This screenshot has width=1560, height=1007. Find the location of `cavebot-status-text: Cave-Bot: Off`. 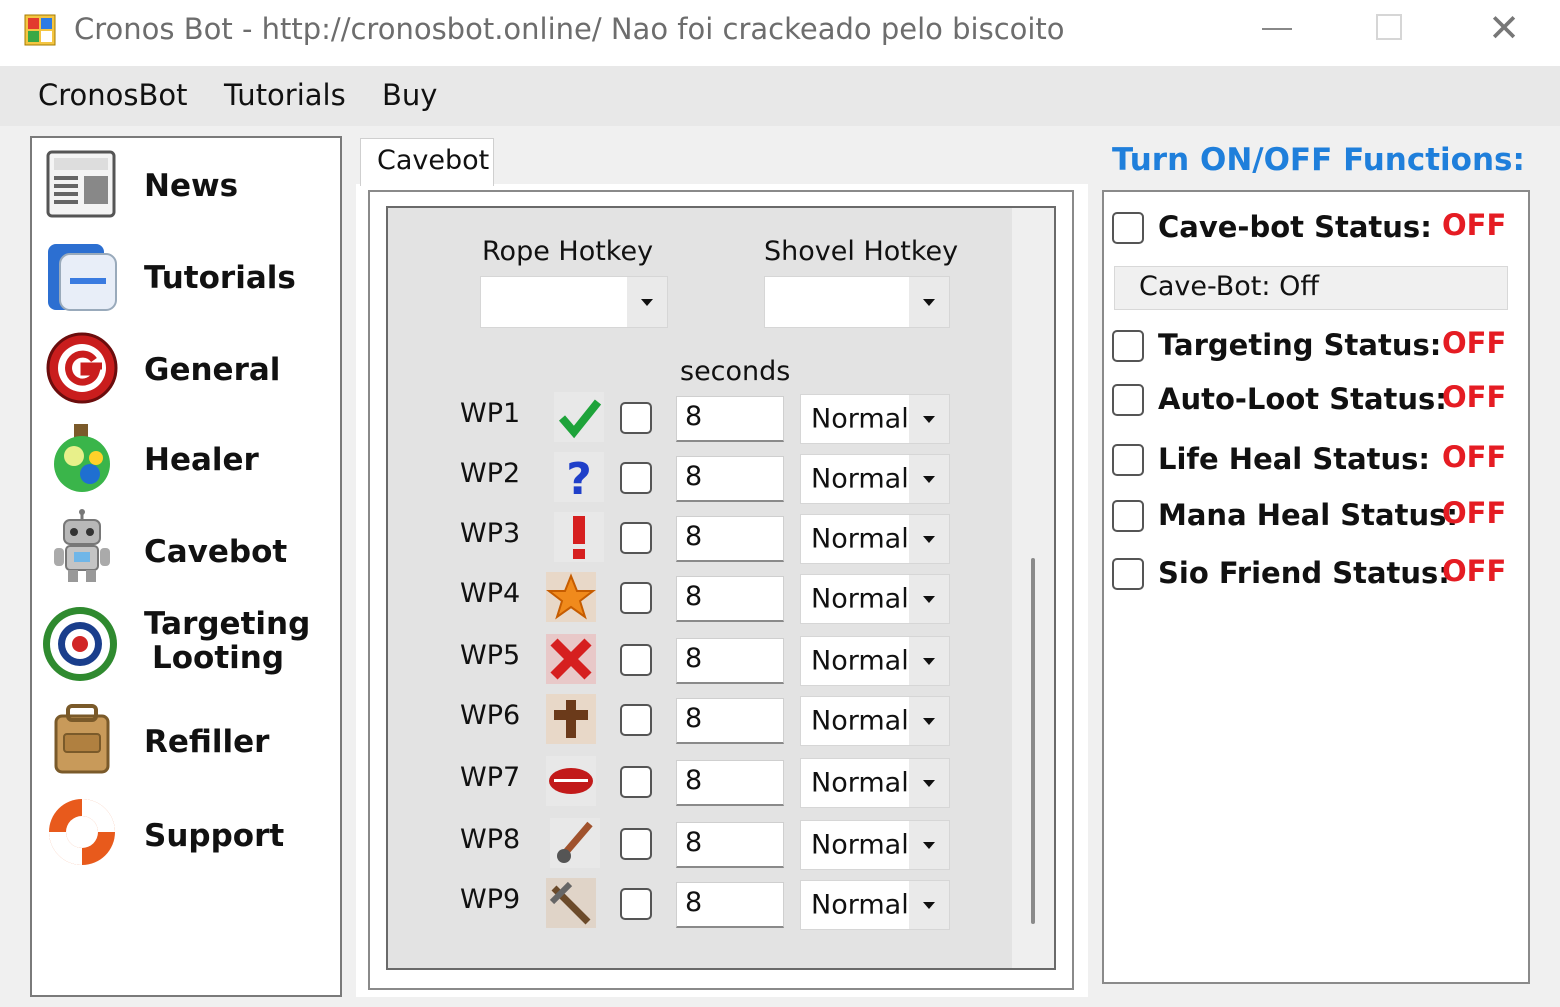

cavebot-status-text: Cave-Bot: Off is located at coordinates (1229, 286).